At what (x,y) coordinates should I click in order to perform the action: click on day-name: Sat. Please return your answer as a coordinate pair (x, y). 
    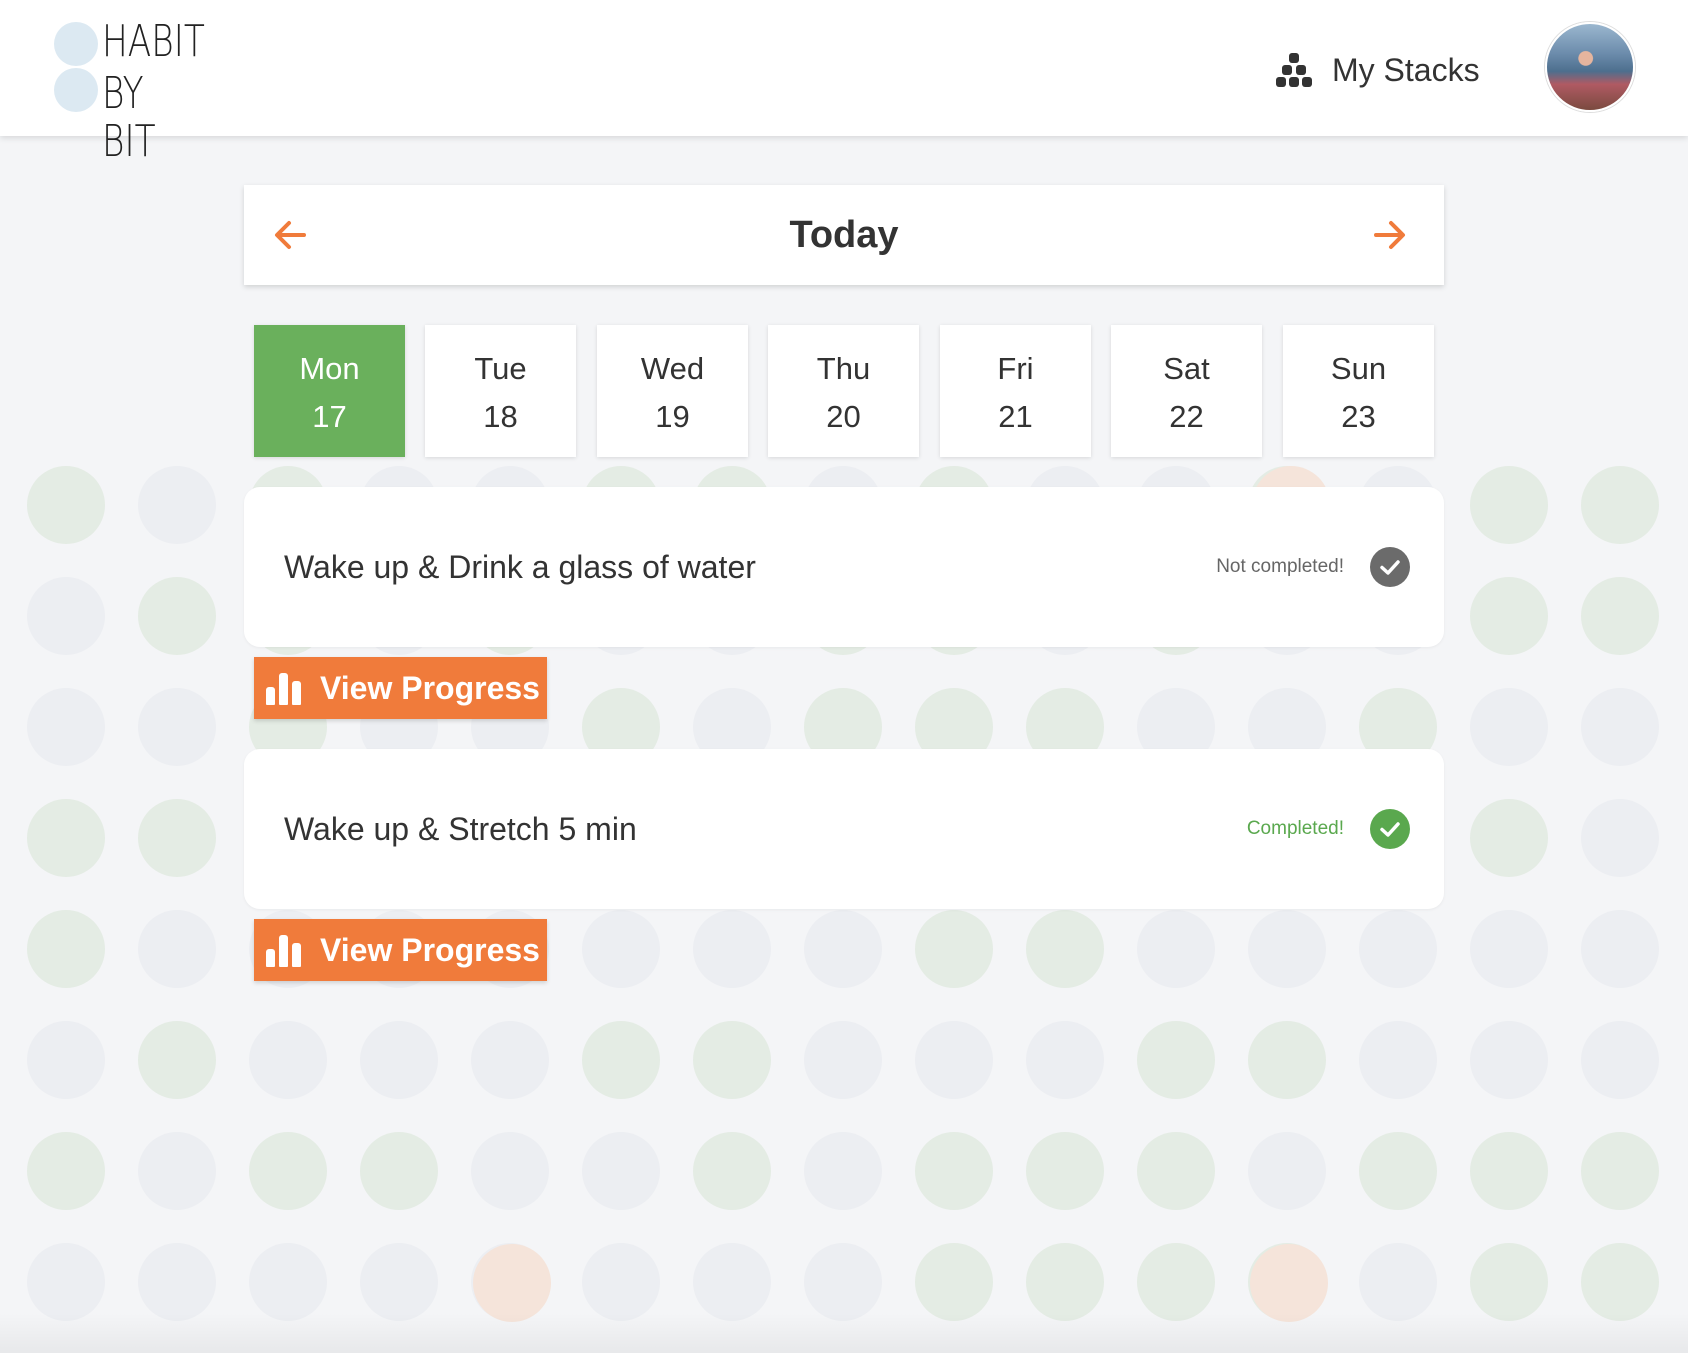
    Looking at the image, I should click on (1186, 368).